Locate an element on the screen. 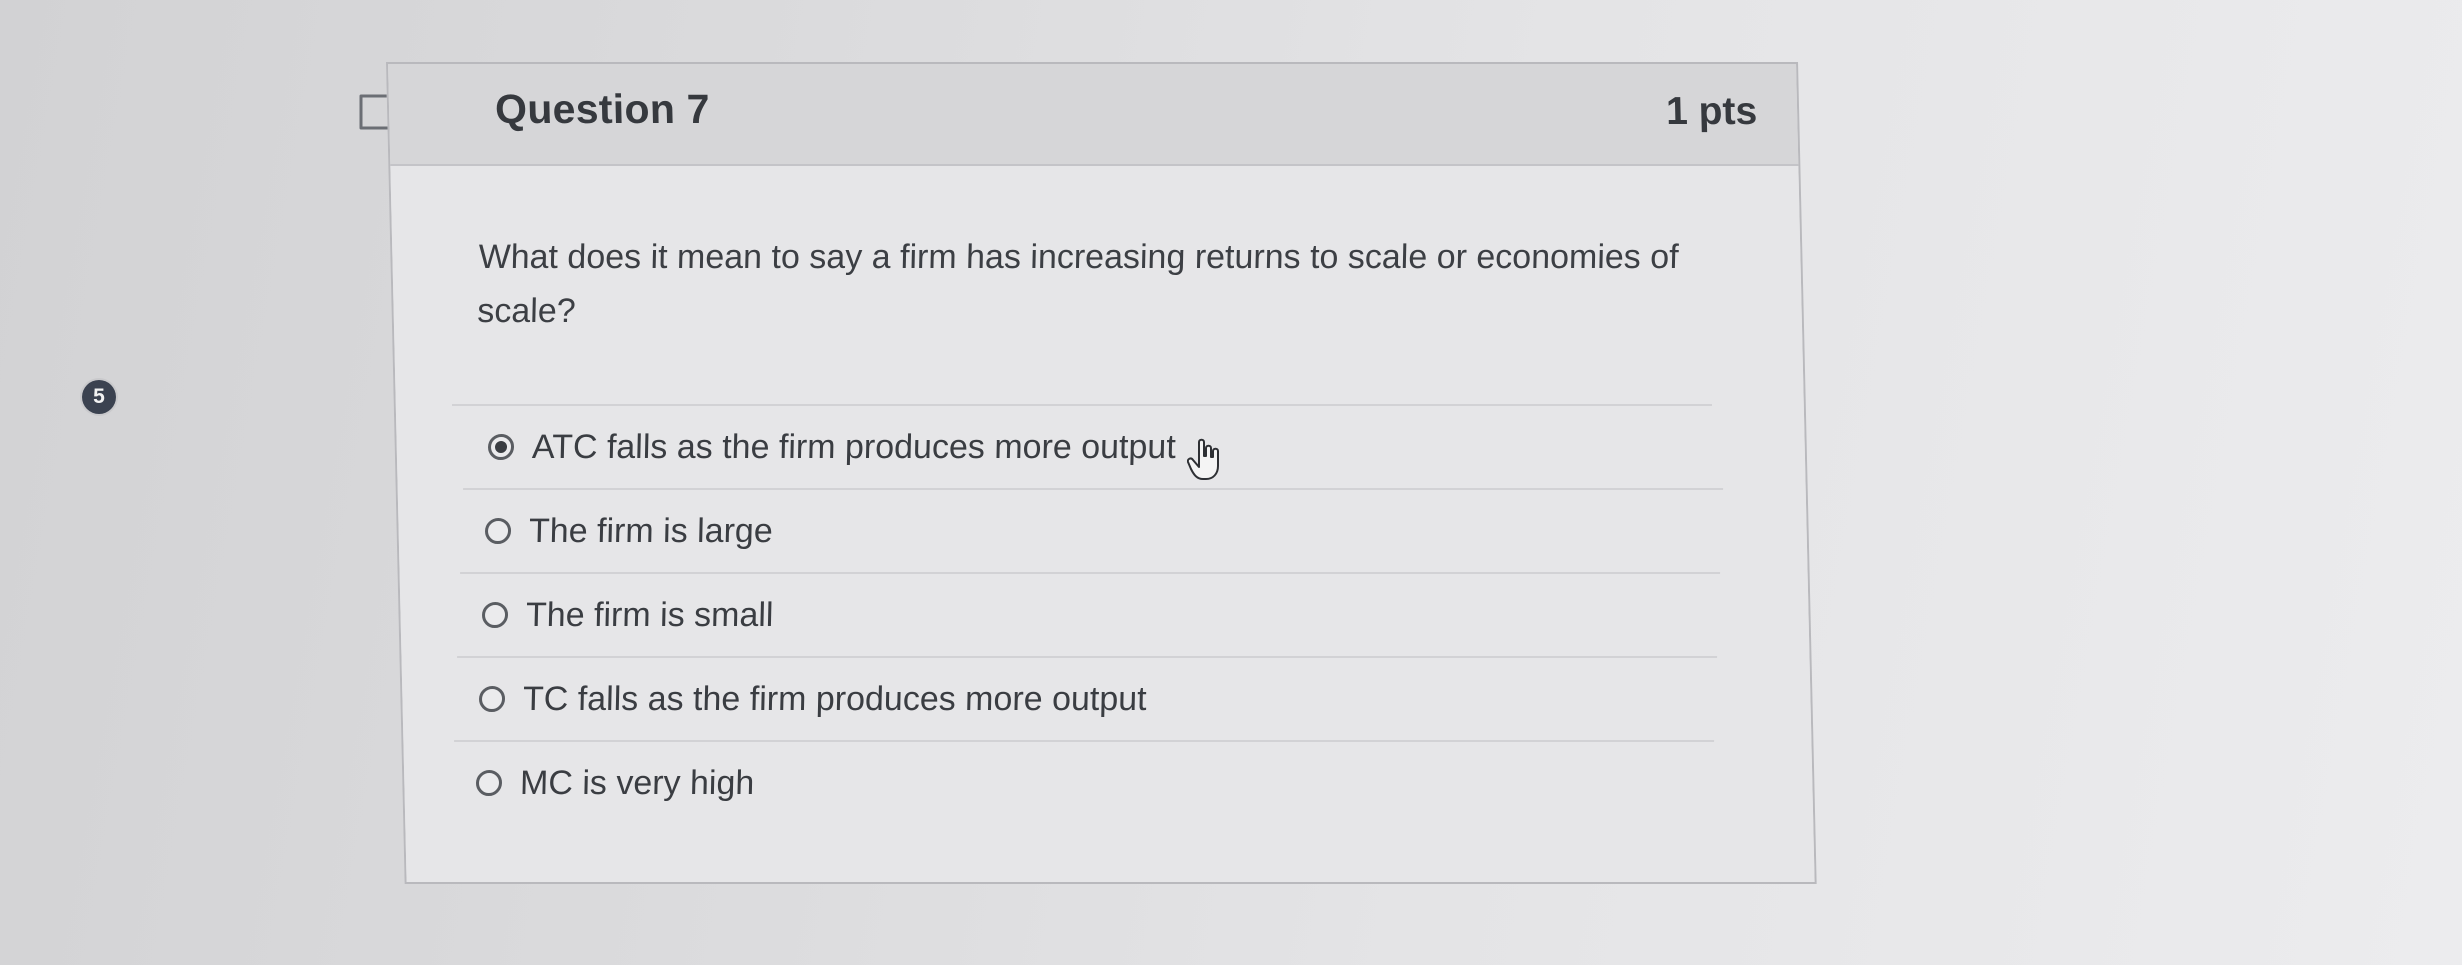  answer-label: MC is very high is located at coordinates (637, 783).